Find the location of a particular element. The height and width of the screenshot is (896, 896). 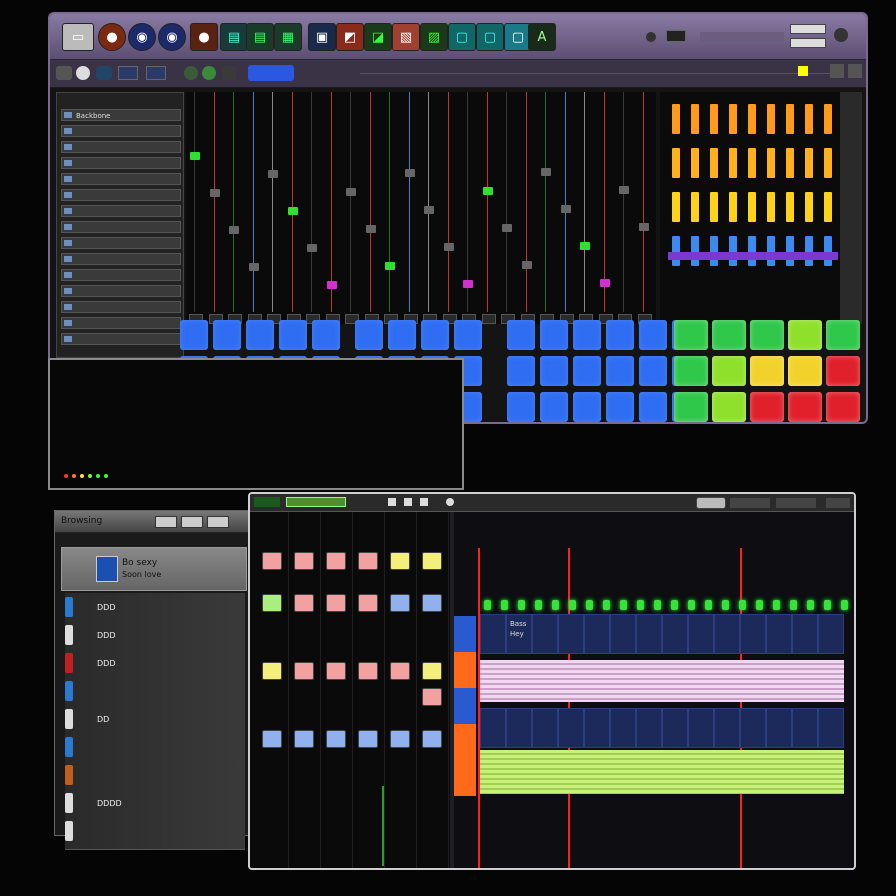

pattern-name-field is located at coordinates (316, 502).